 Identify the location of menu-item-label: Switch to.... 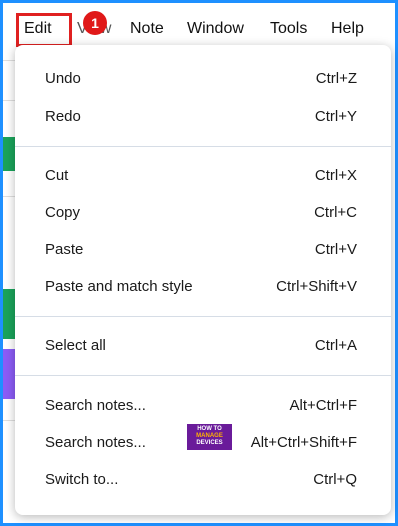
(82, 479).